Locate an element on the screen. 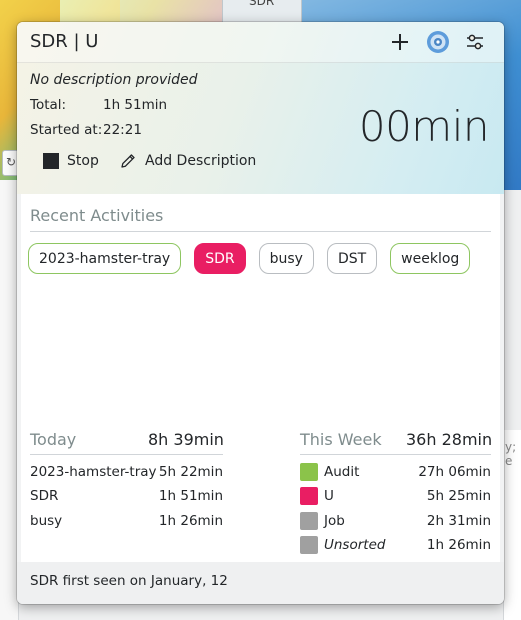 The width and height of the screenshot is (521, 620). footer-bar: SDR first seen on January, 12 is located at coordinates (260, 583).